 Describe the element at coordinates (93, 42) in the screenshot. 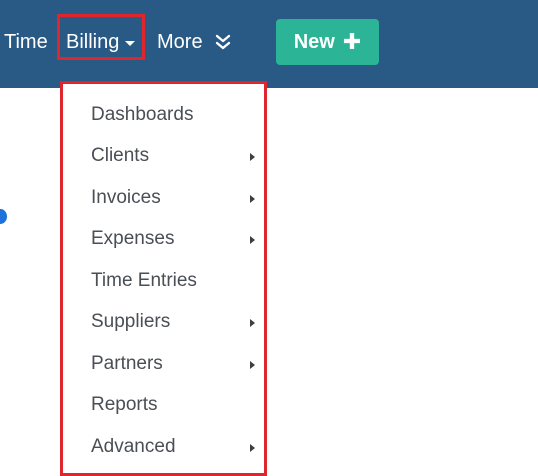

I see `nav-item-billing-label: Billing` at that location.